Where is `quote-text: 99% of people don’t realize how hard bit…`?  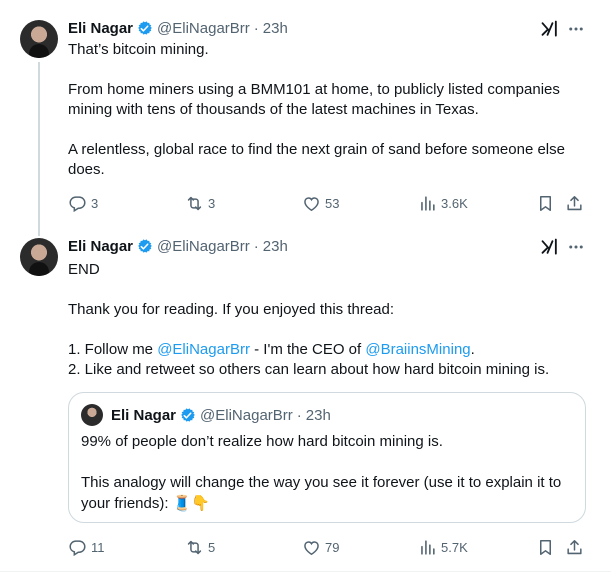 quote-text: 99% of people don’t realize how hard bit… is located at coordinates (328, 472).